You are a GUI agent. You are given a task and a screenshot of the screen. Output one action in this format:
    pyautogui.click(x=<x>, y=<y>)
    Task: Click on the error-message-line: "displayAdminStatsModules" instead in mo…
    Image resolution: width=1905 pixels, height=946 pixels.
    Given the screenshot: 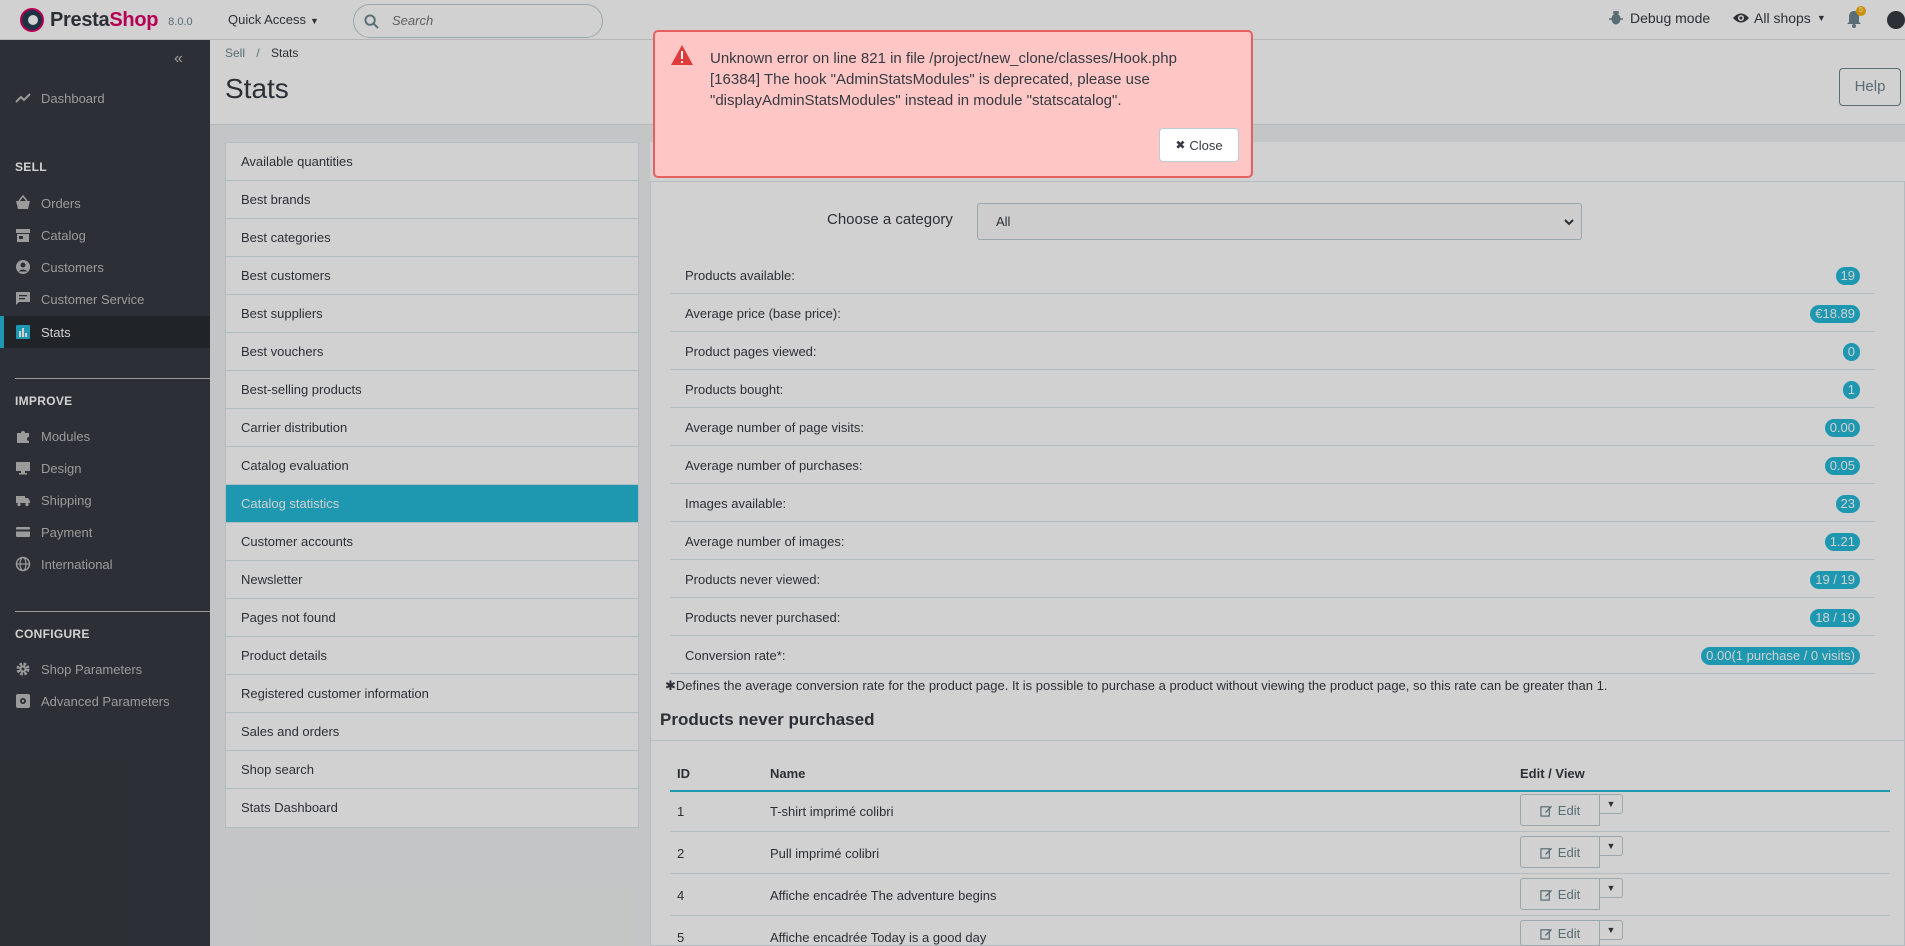 What is the action you would take?
    pyautogui.click(x=916, y=100)
    